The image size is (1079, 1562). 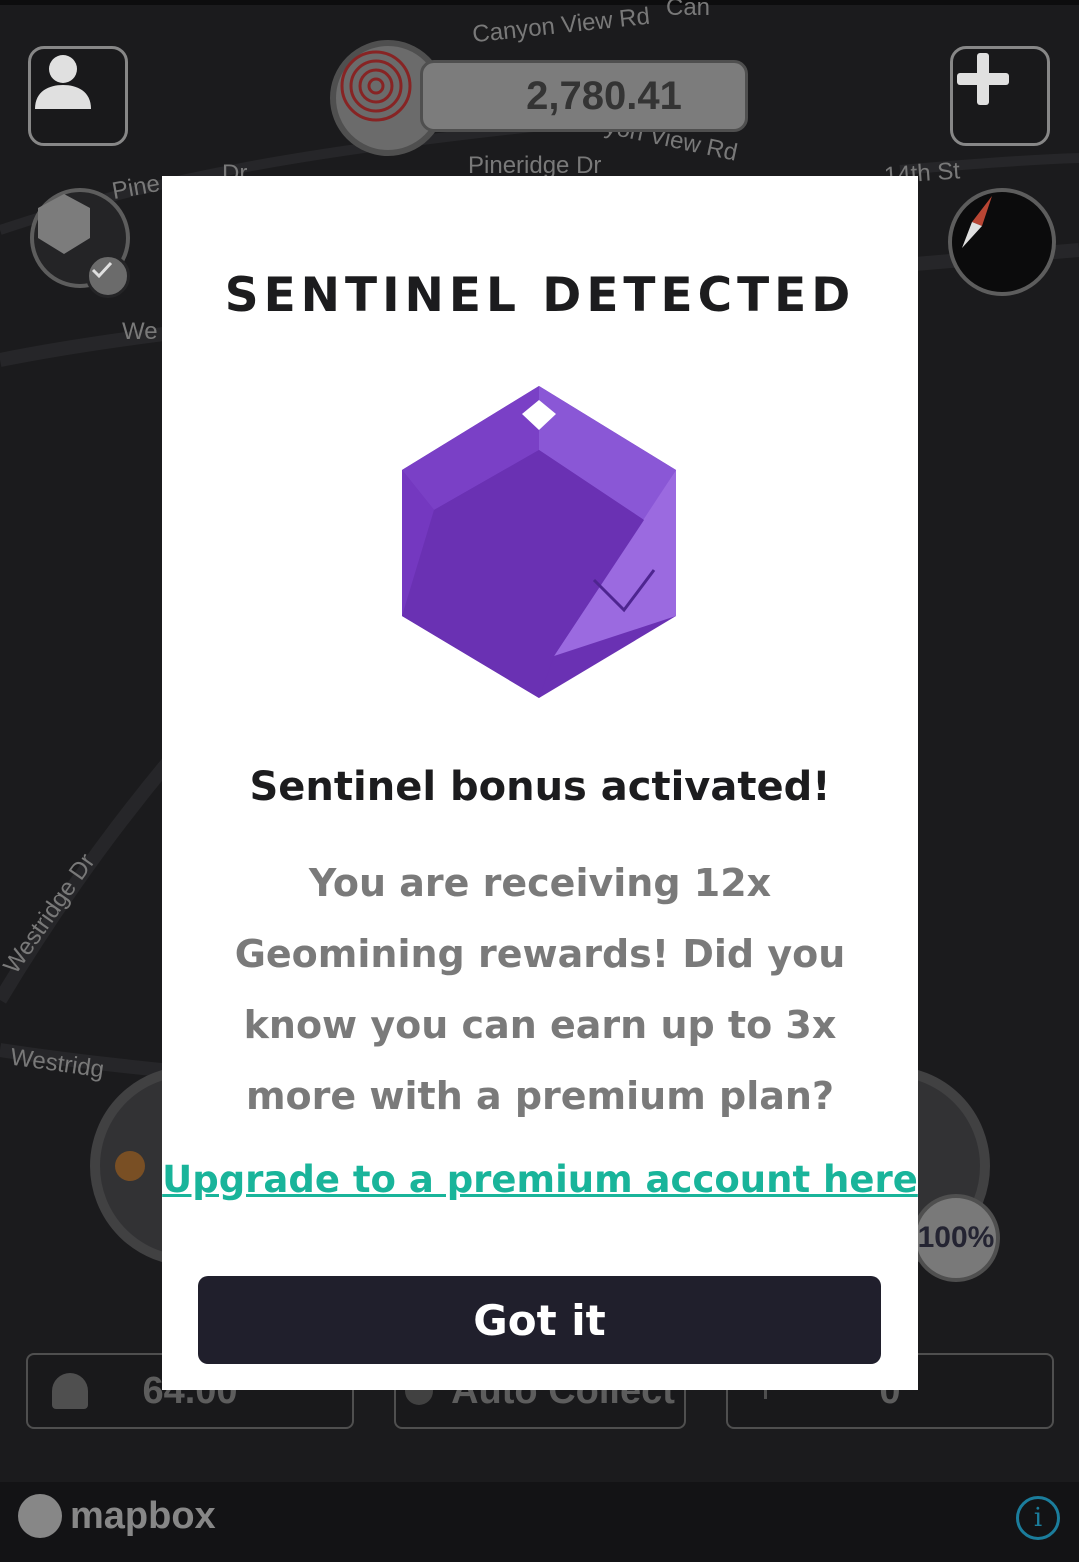 I want to click on got-it-button: Got it, so click(x=539, y=1320).